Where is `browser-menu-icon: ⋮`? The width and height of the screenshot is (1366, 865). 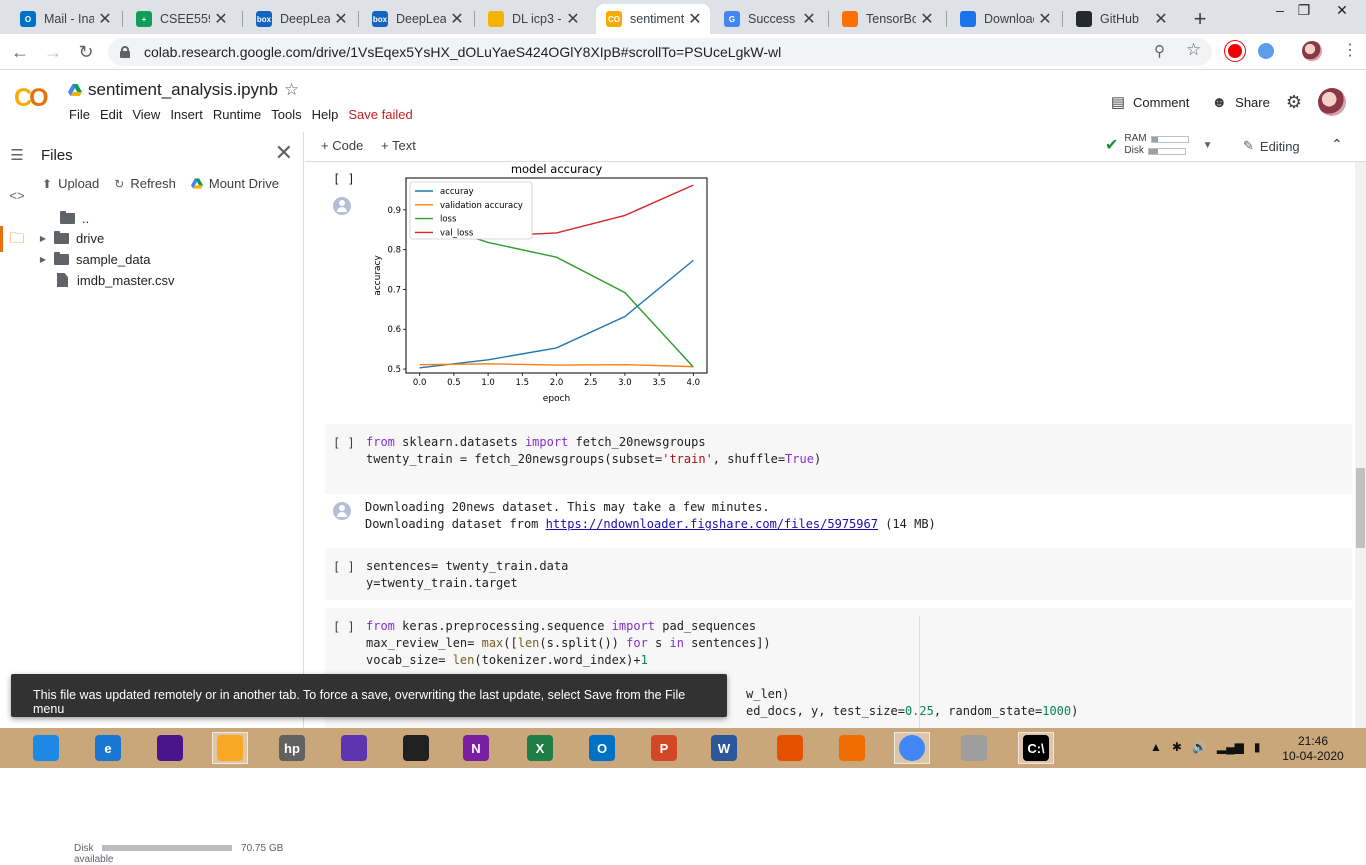
browser-menu-icon: ⋮ is located at coordinates (1350, 50).